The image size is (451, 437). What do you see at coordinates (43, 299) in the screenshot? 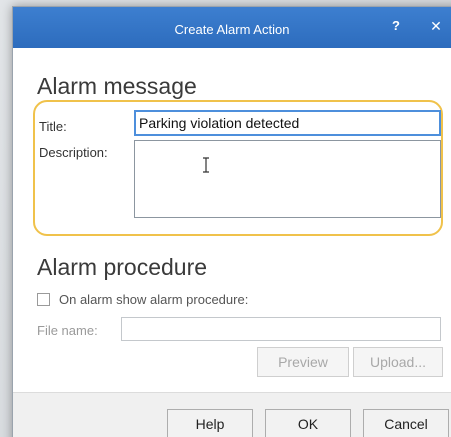
I see `show-procedure-checkbox` at bounding box center [43, 299].